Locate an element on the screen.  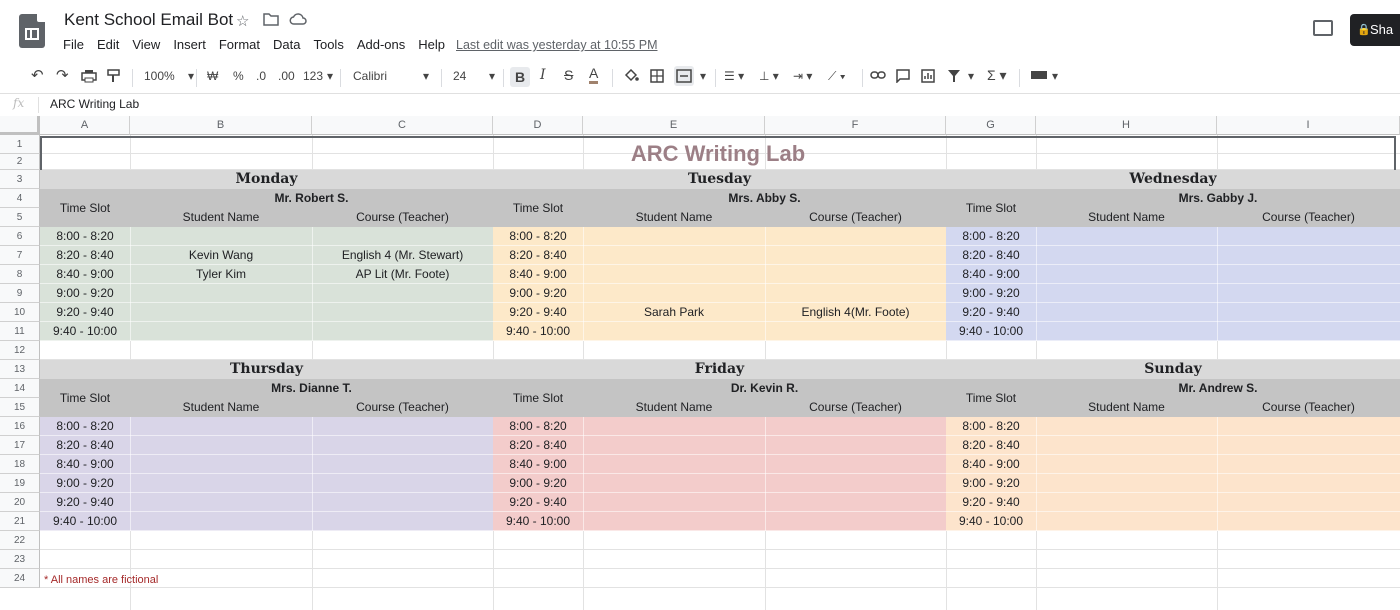
number-format-select: 123 ▾ is located at coordinates (318, 76).